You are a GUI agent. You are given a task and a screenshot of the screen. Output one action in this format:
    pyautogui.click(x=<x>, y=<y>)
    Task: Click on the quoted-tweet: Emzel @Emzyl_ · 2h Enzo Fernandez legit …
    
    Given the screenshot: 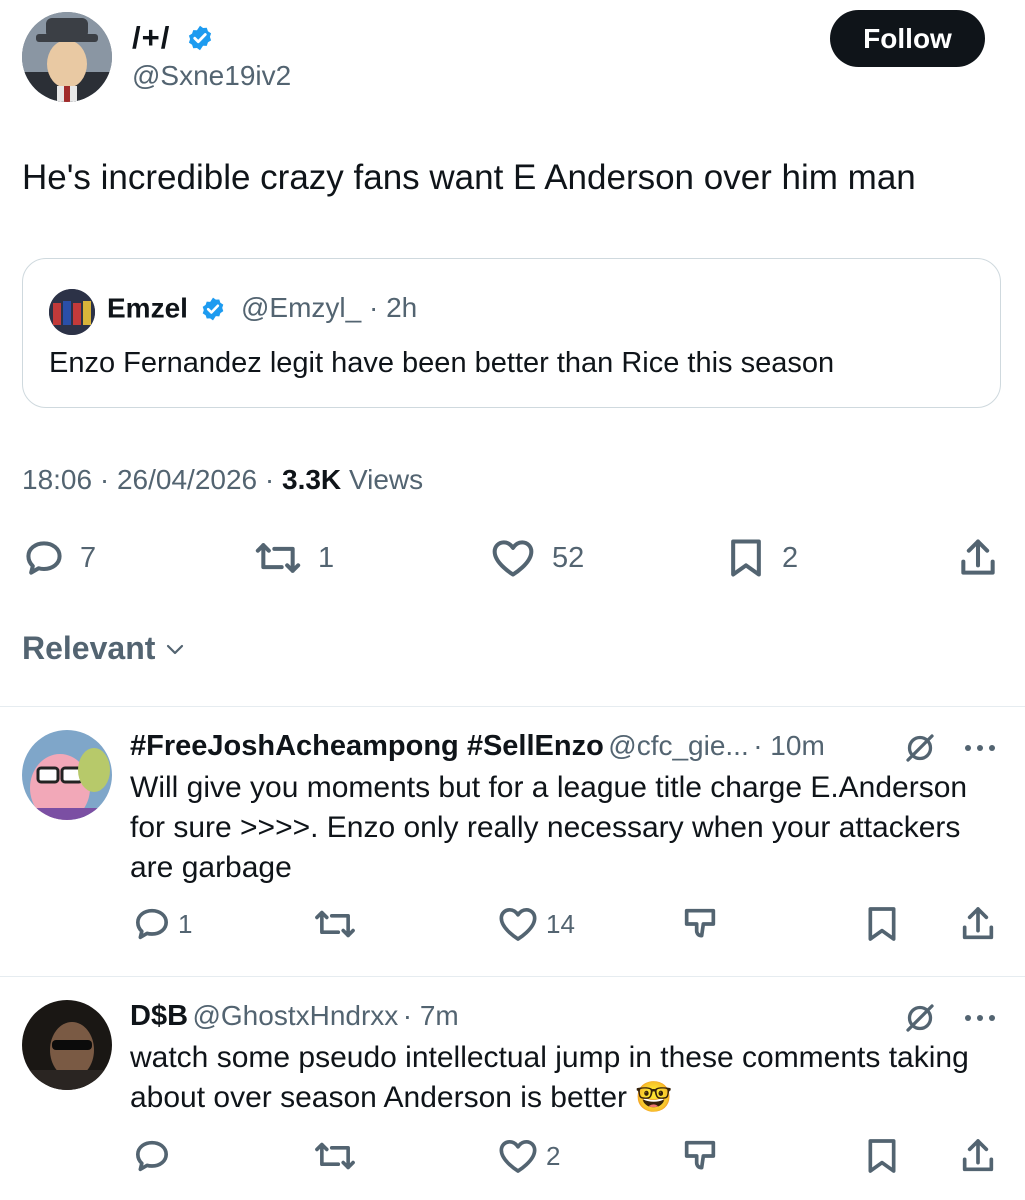 What is the action you would take?
    pyautogui.click(x=511, y=333)
    